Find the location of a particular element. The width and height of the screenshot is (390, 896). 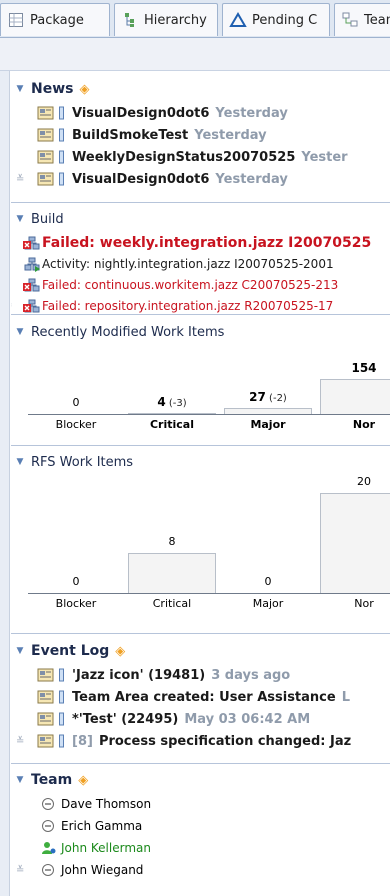

build-title: Build is located at coordinates (47, 219).